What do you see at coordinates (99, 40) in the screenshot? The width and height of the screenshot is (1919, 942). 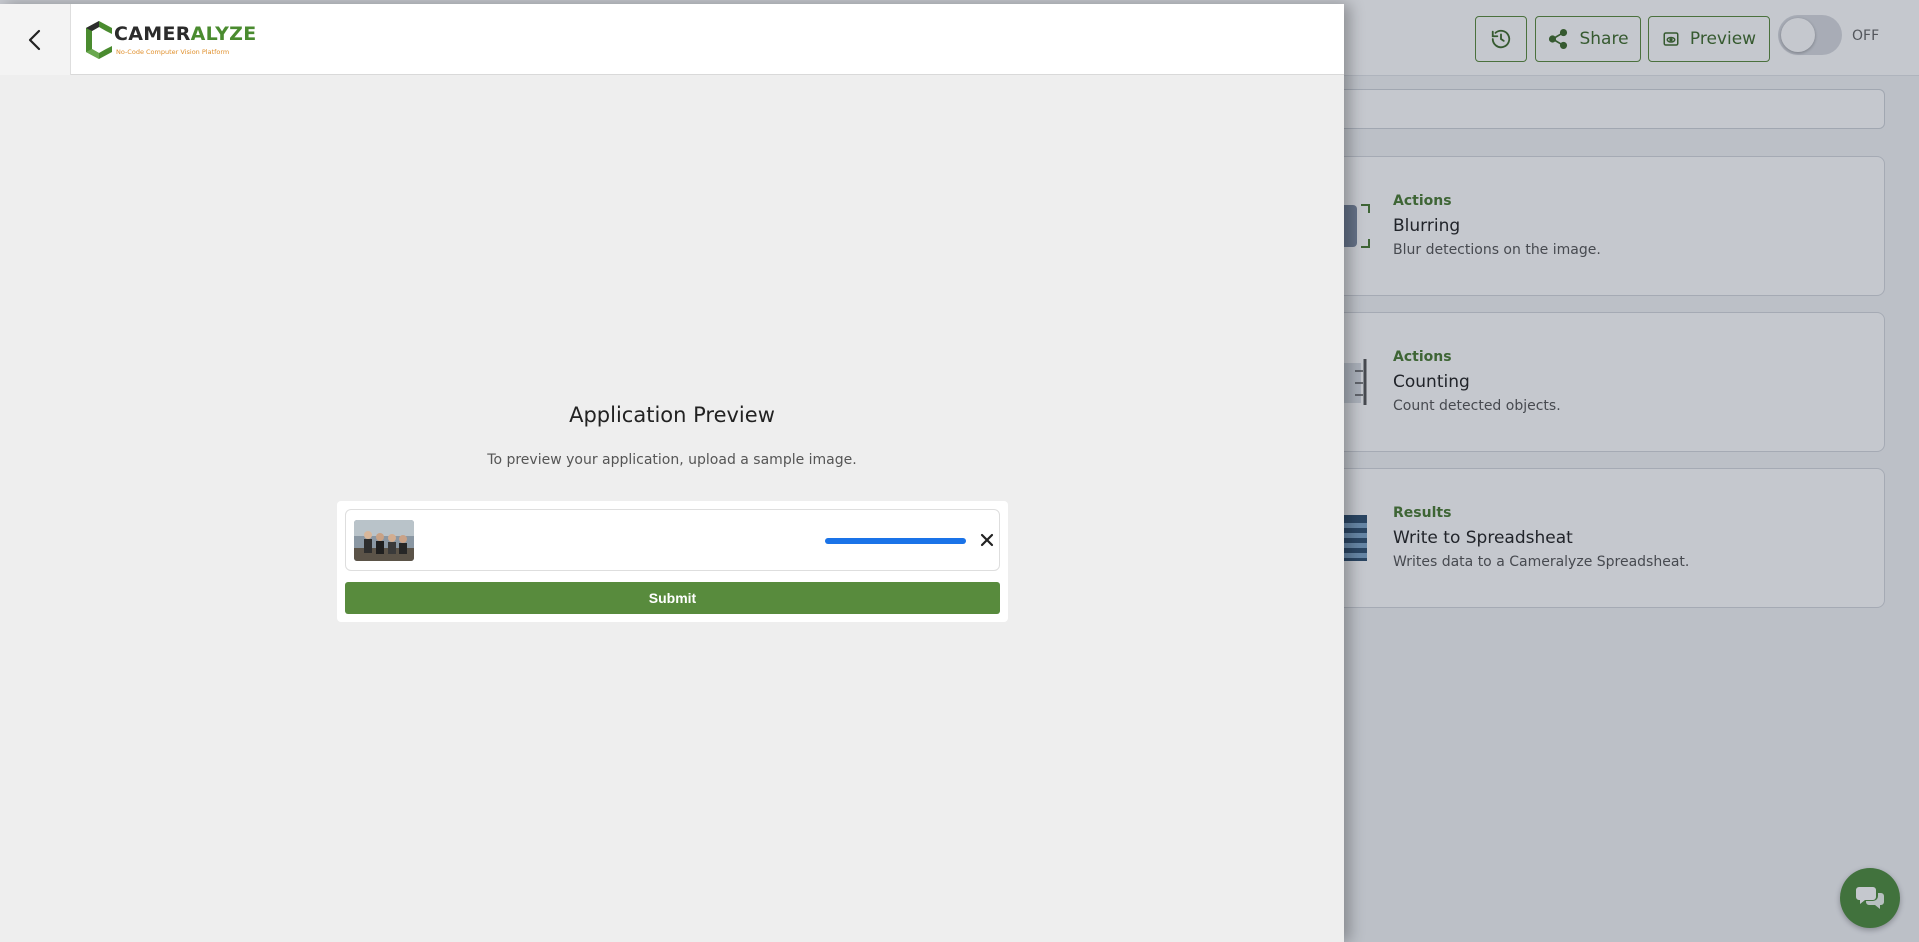 I see `cameralyze-logo-mark` at bounding box center [99, 40].